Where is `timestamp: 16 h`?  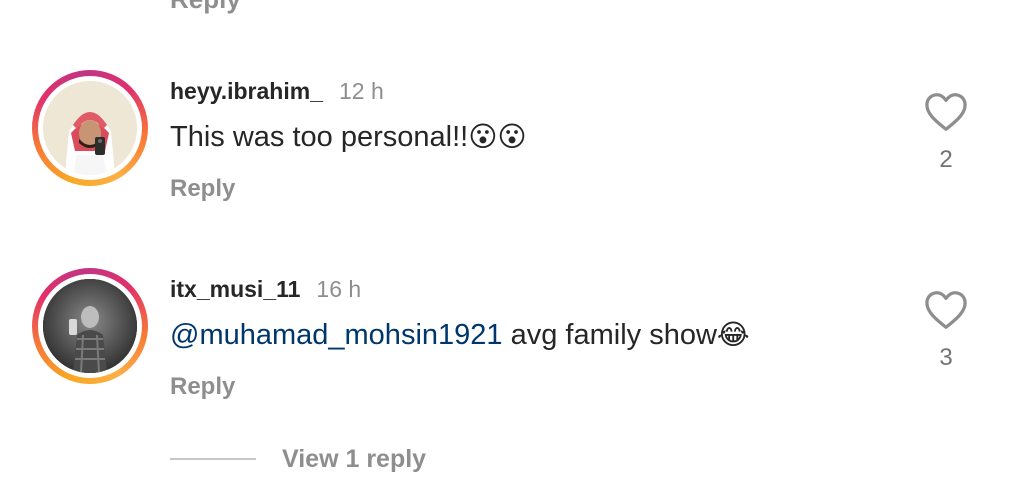
timestamp: 16 h is located at coordinates (339, 289).